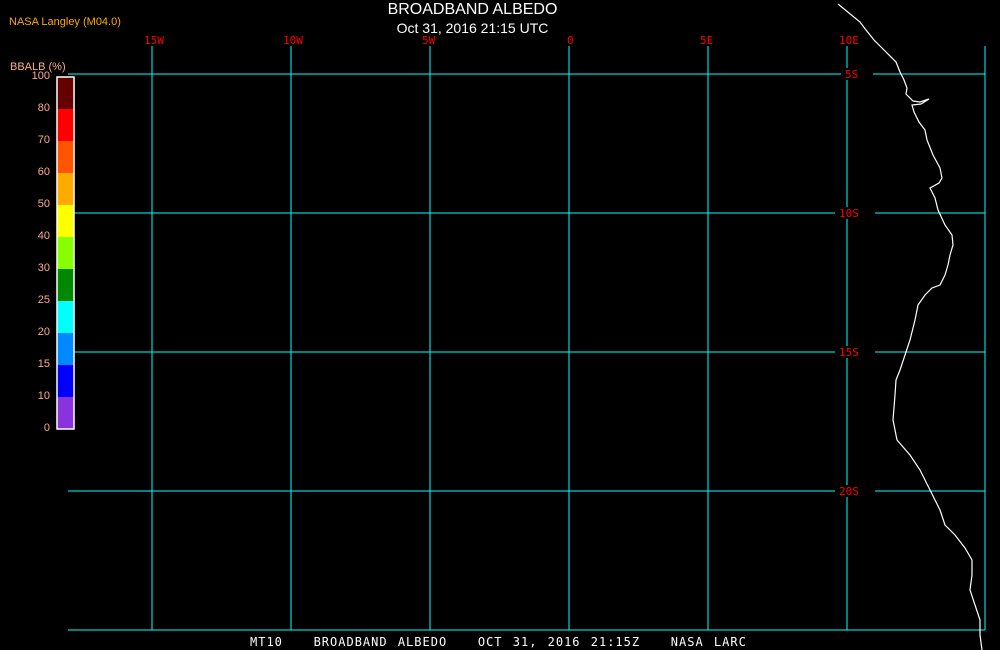 The image size is (1000, 650). Describe the element at coordinates (910, 326) in the screenshot. I see `coastline` at that location.